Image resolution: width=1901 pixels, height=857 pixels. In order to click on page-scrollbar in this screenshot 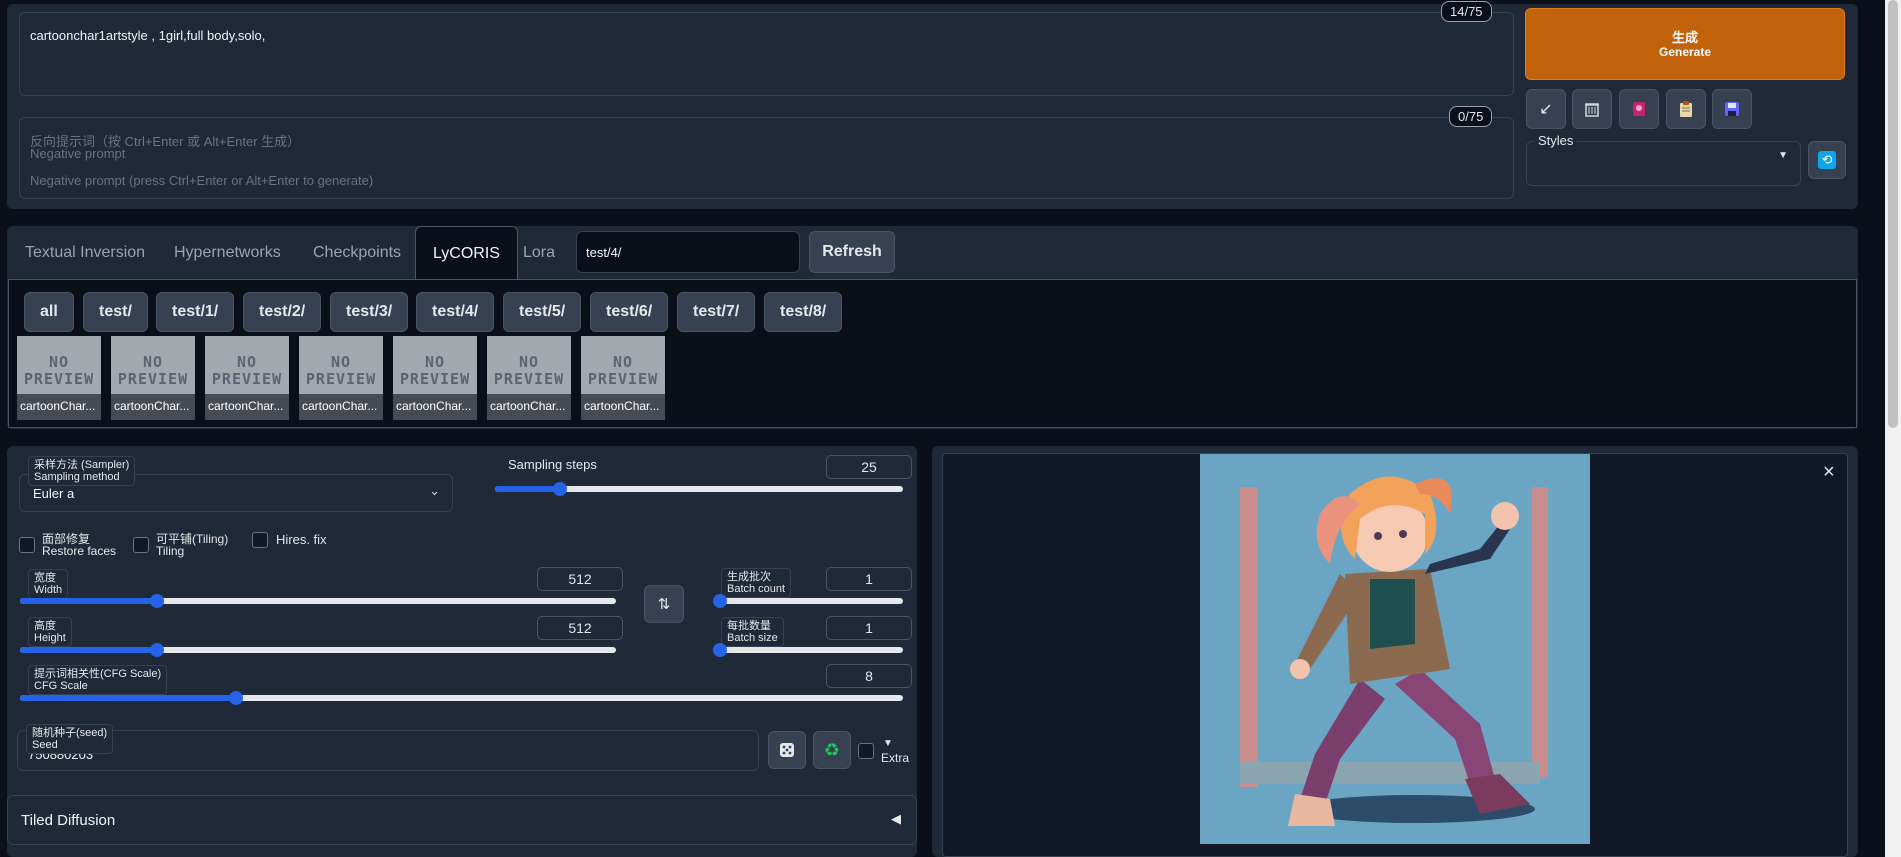, I will do `click(1893, 428)`.